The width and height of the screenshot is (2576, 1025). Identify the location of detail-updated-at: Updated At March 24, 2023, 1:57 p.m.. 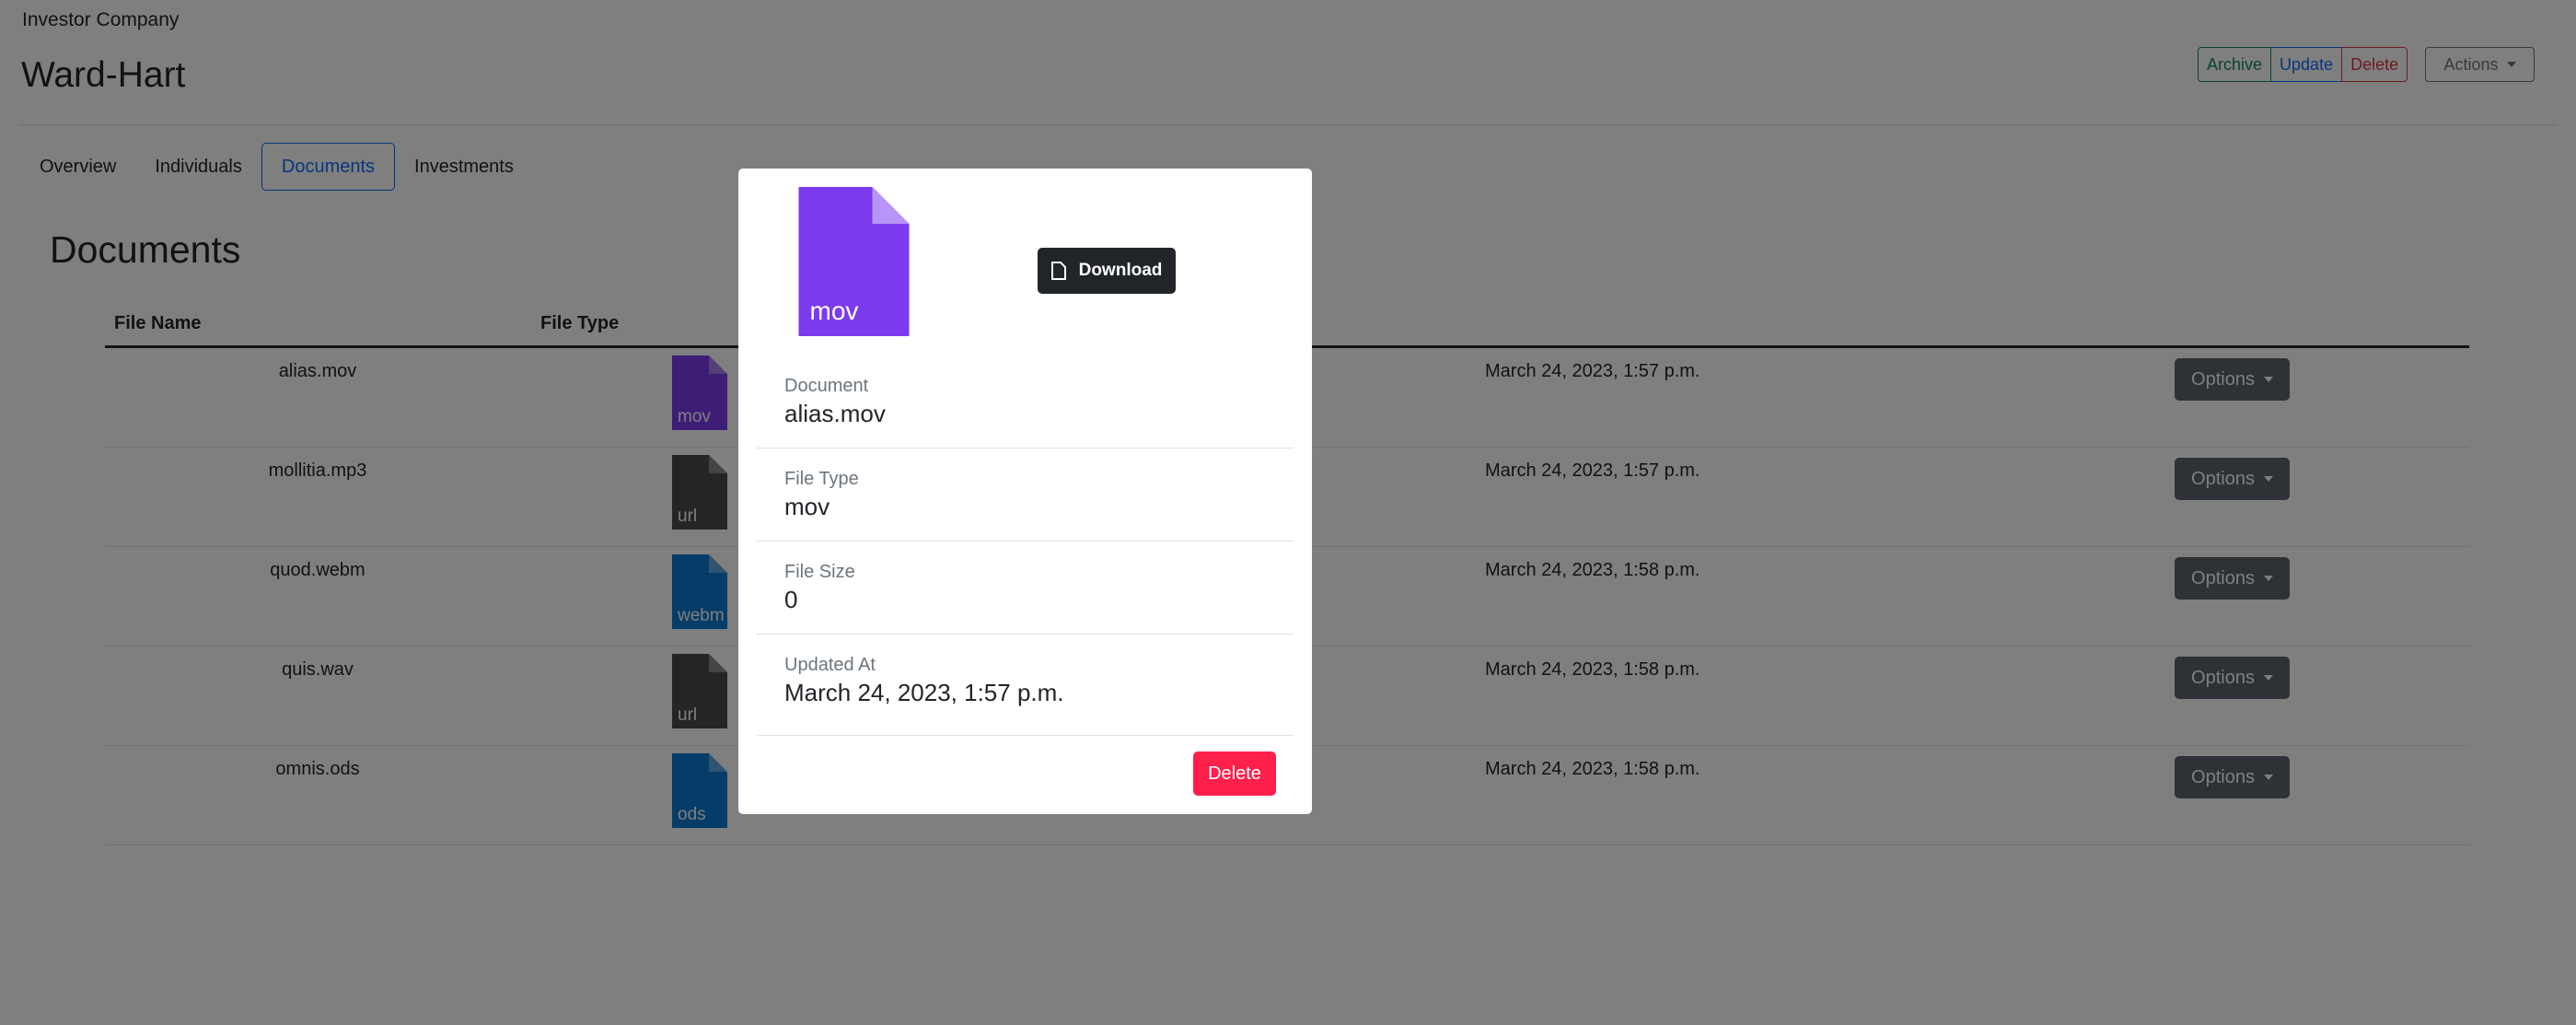
(1025, 685).